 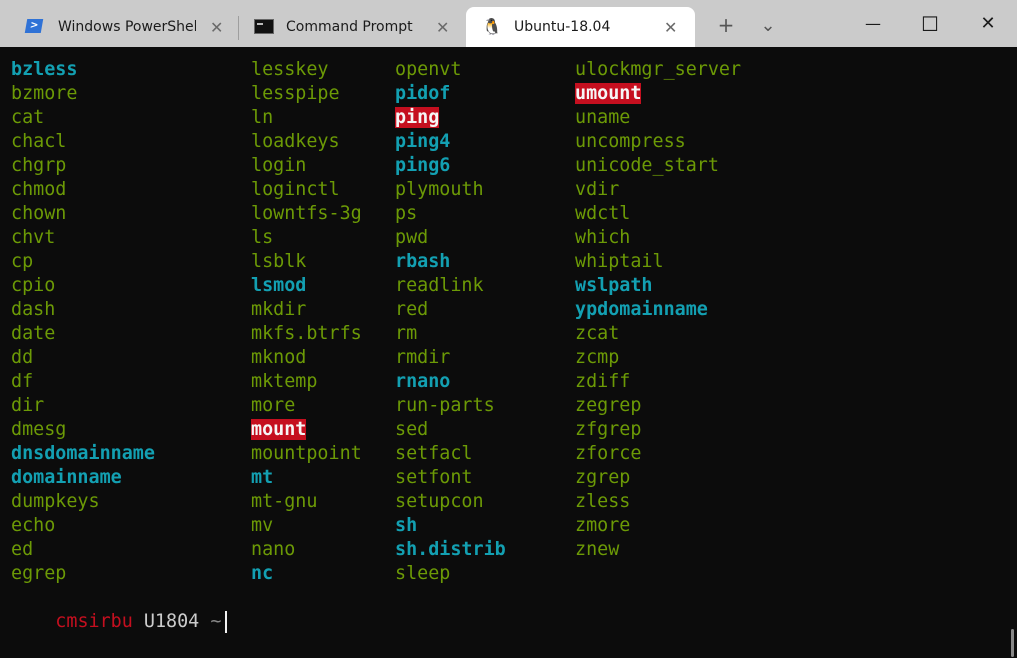 I want to click on file-entry: nano, so click(x=306, y=550).